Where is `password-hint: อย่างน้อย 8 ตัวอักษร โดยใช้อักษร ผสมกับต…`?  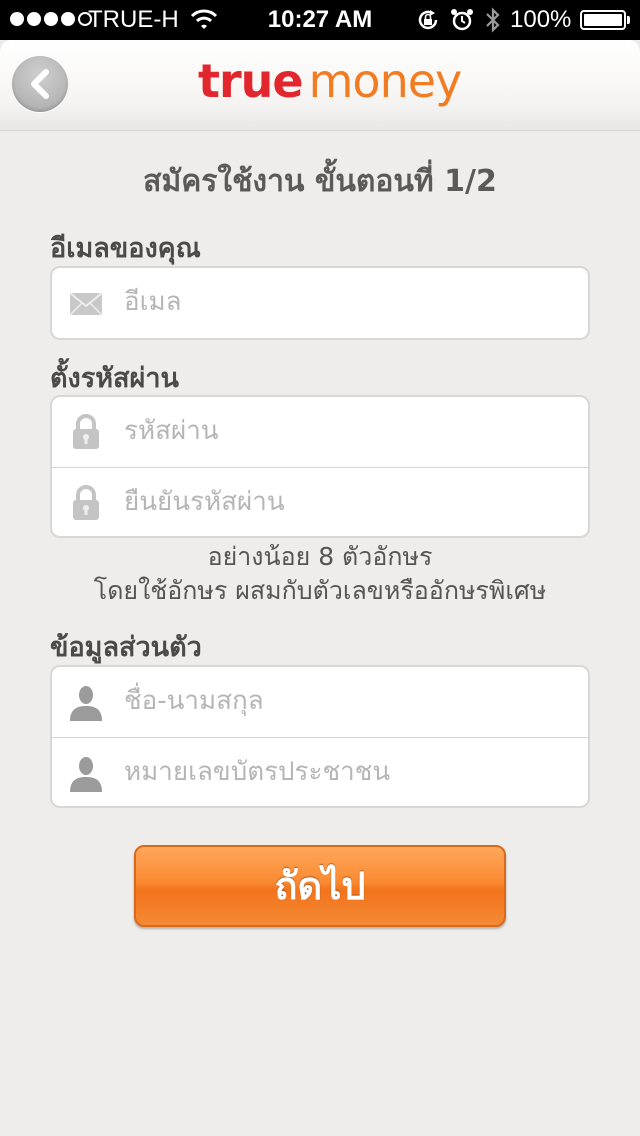
password-hint: อย่างน้อย 8 ตัวอักษร โดยใช้อักษร ผสมกับต… is located at coordinates (320, 574).